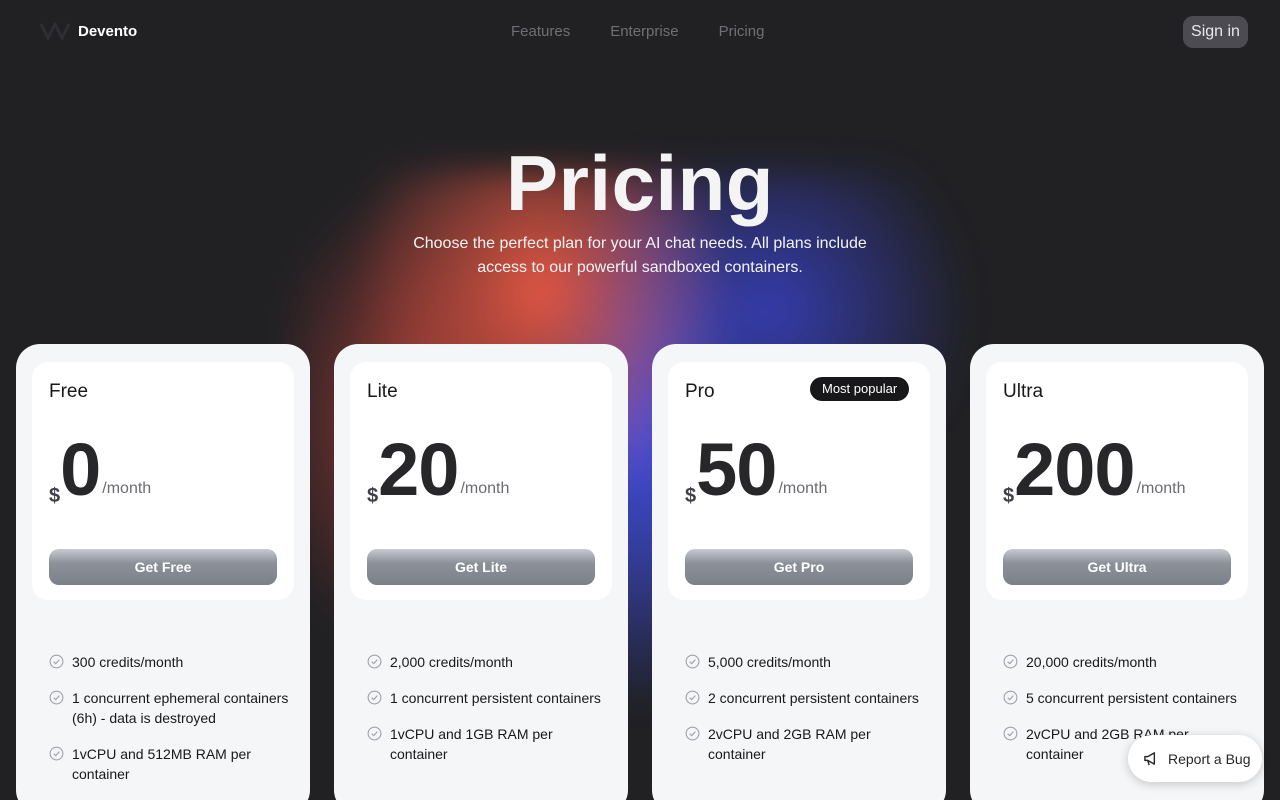 This screenshot has height=800, width=1280. I want to click on feature-item: 2,000 credits/month, so click(487, 662).